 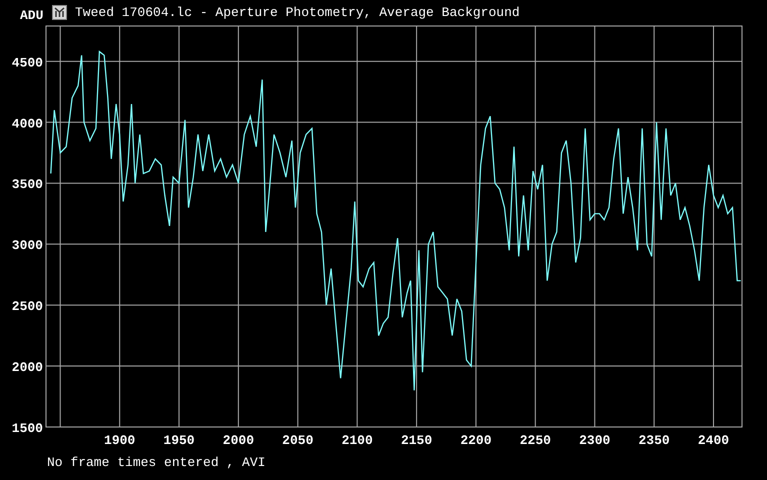 What do you see at coordinates (27, 62) in the screenshot?
I see `y-tick-label: 4500` at bounding box center [27, 62].